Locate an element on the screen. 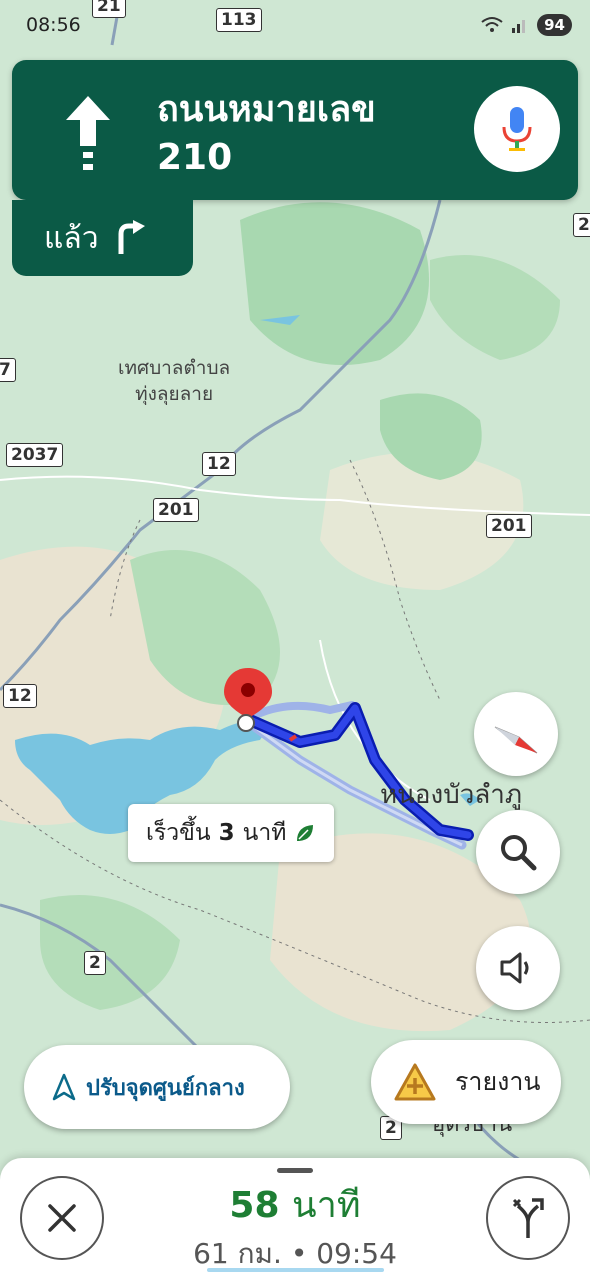  faster-label: เร็วขึ้น is located at coordinates (178, 833).